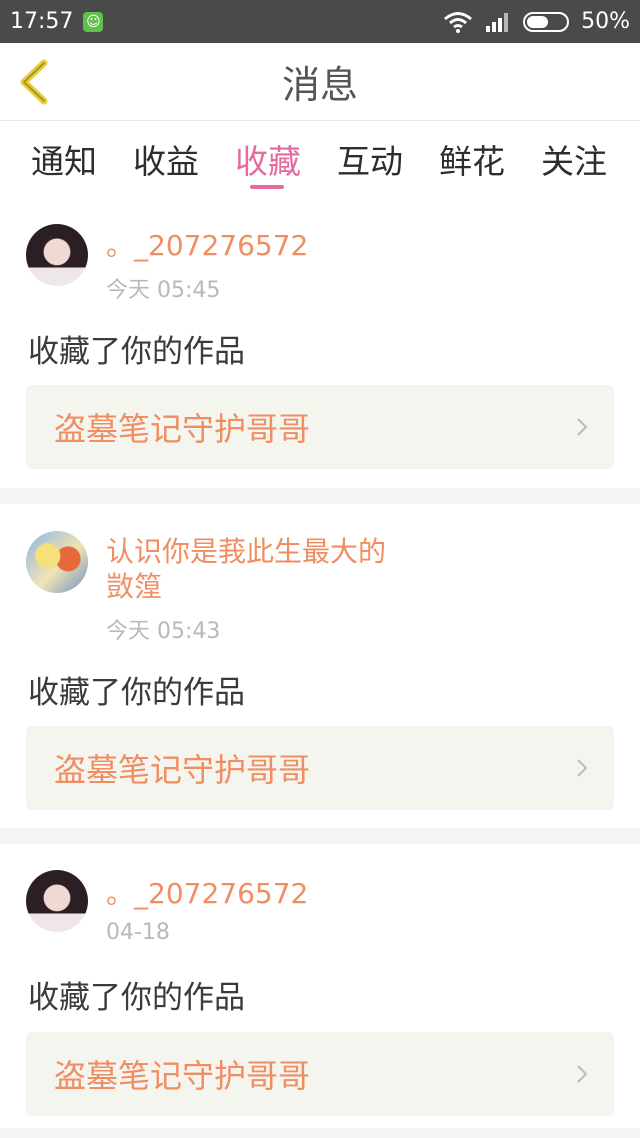  What do you see at coordinates (268, 161) in the screenshot?
I see `tab-label: 收藏` at bounding box center [268, 161].